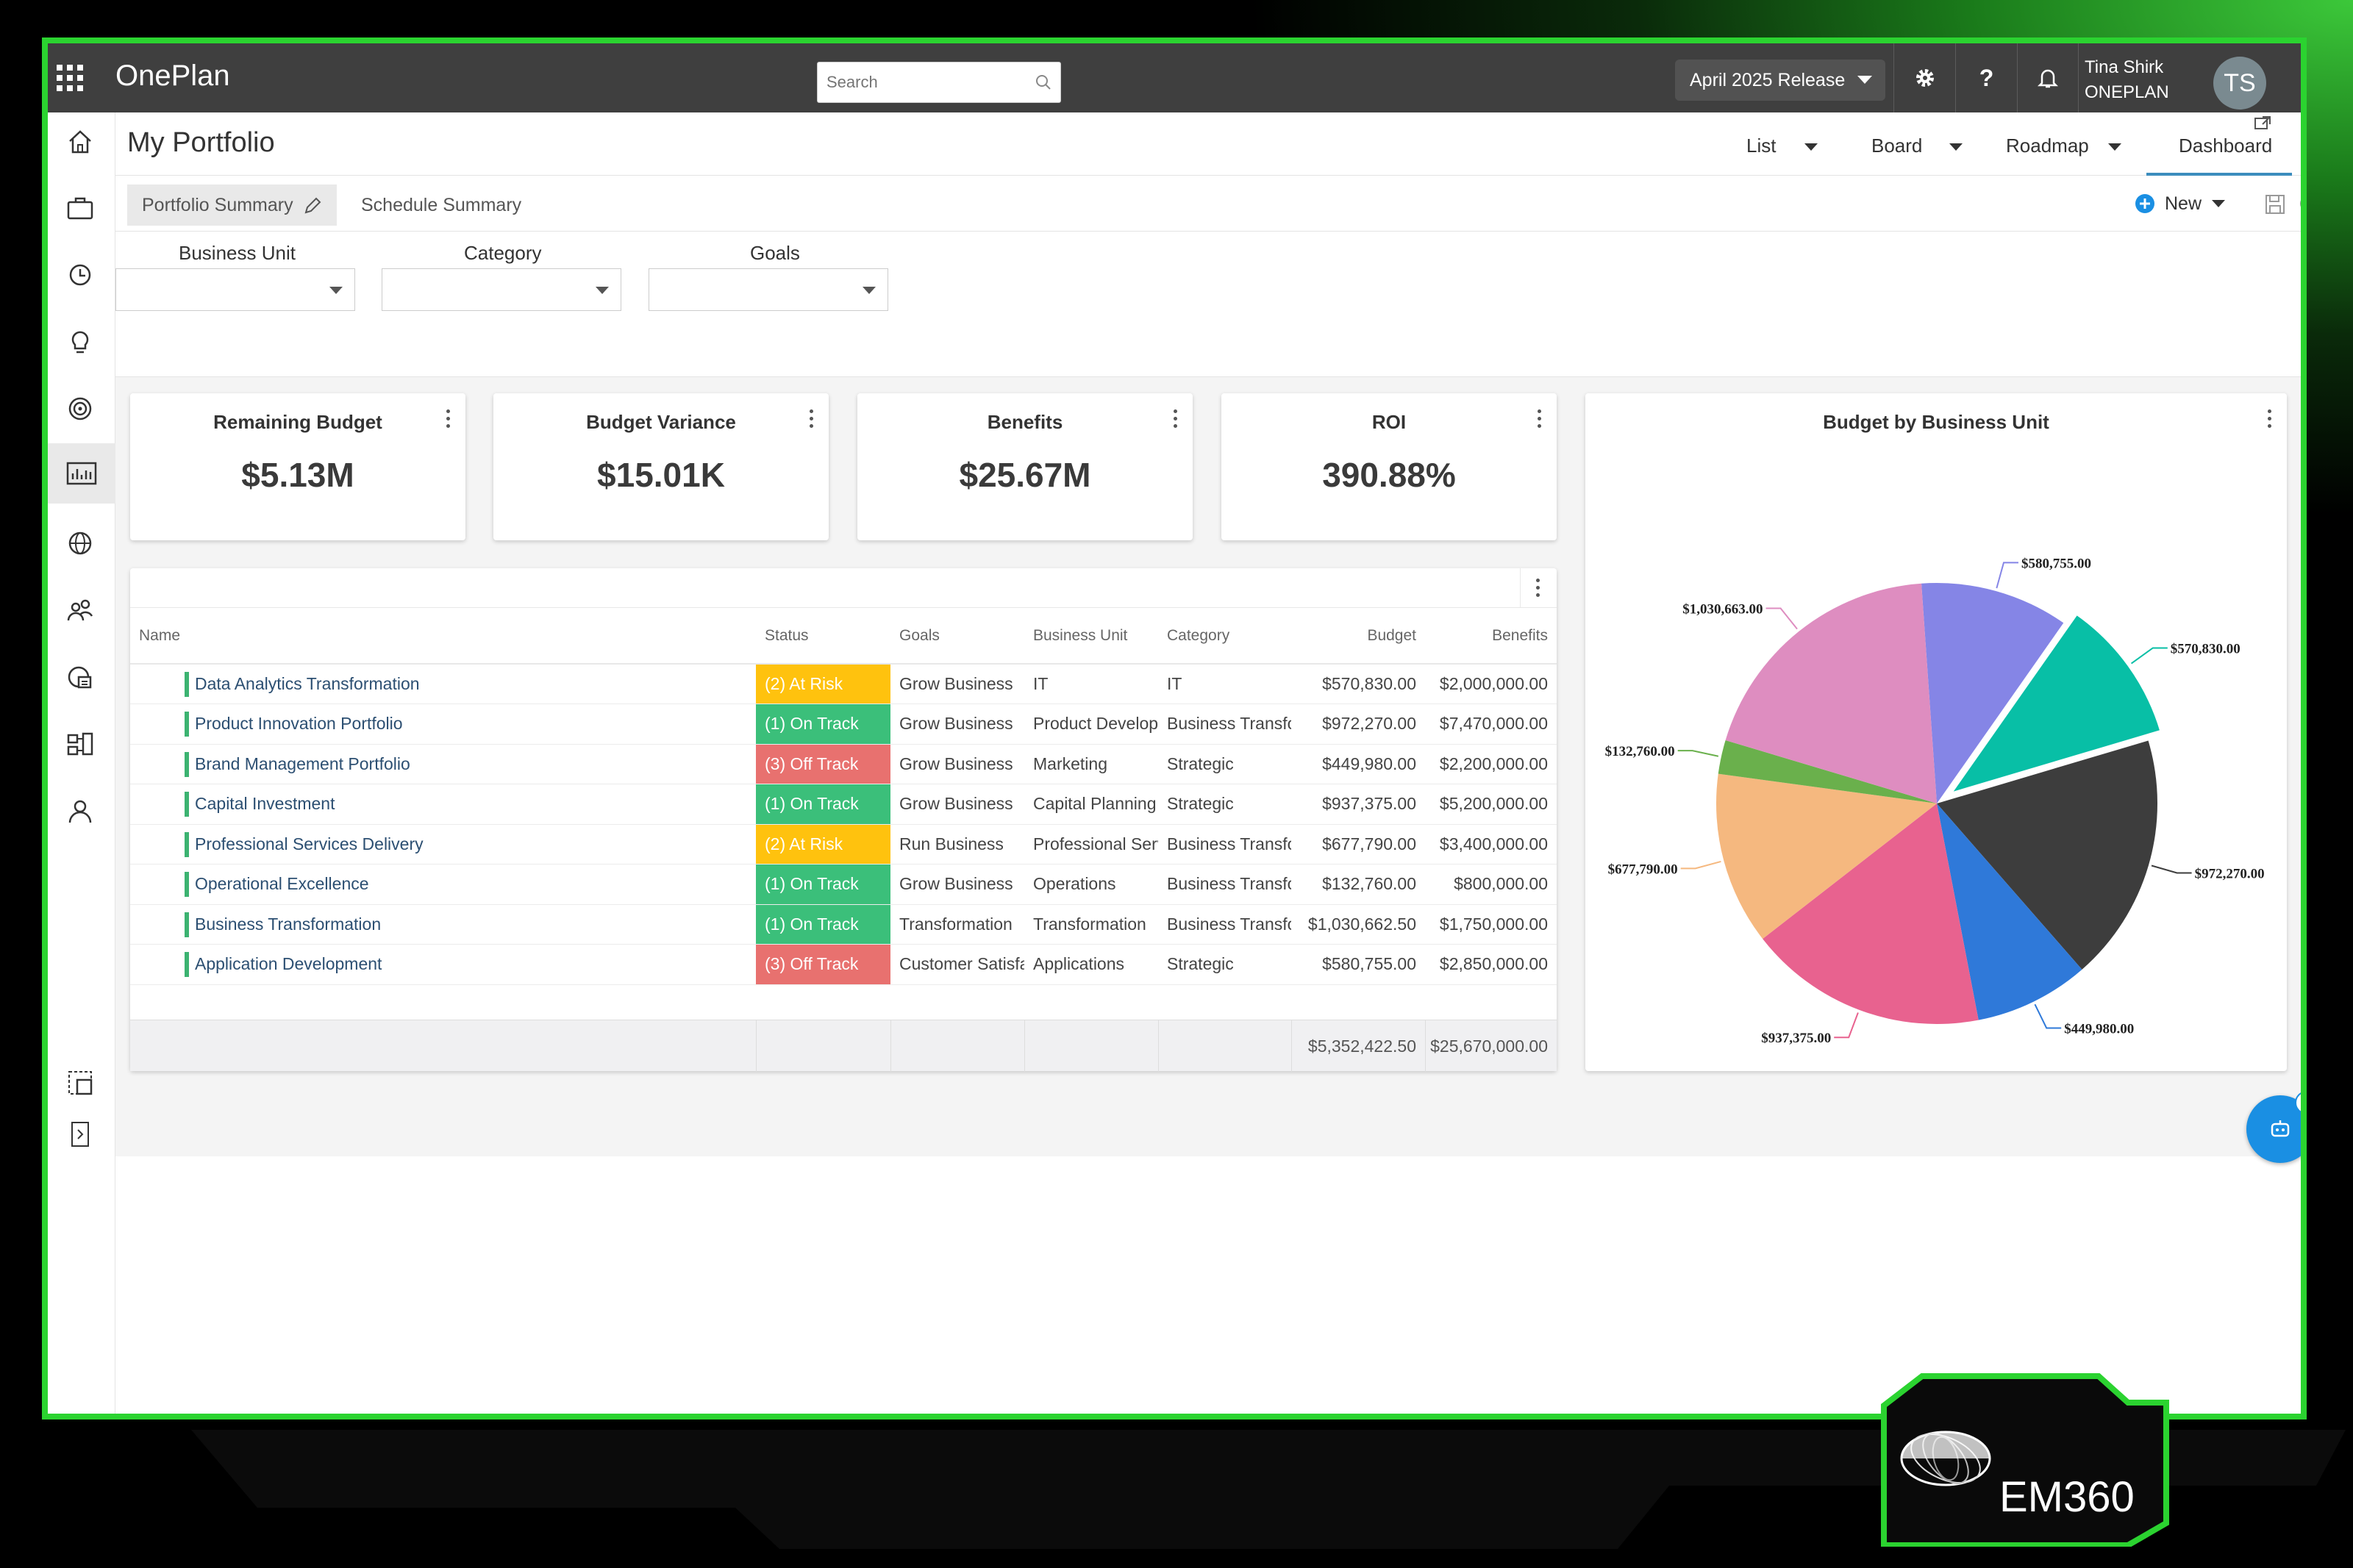 The image size is (2353, 1568). Describe the element at coordinates (80, 610) in the screenshot. I see `team-icon` at that location.